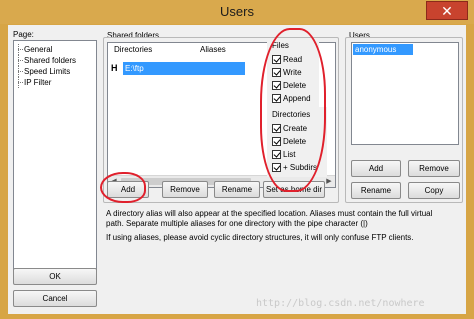 Image resolution: width=474 pixels, height=319 pixels. I want to click on copy-user-button: Copy, so click(434, 190).